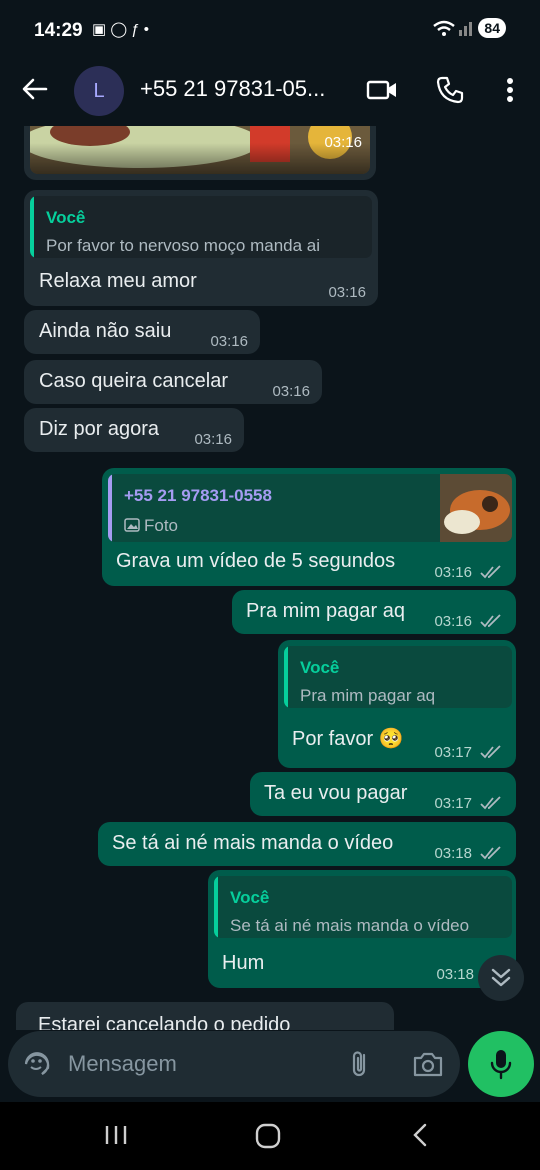  Describe the element at coordinates (99, 429) in the screenshot. I see `message-text: Diz por agora` at that location.